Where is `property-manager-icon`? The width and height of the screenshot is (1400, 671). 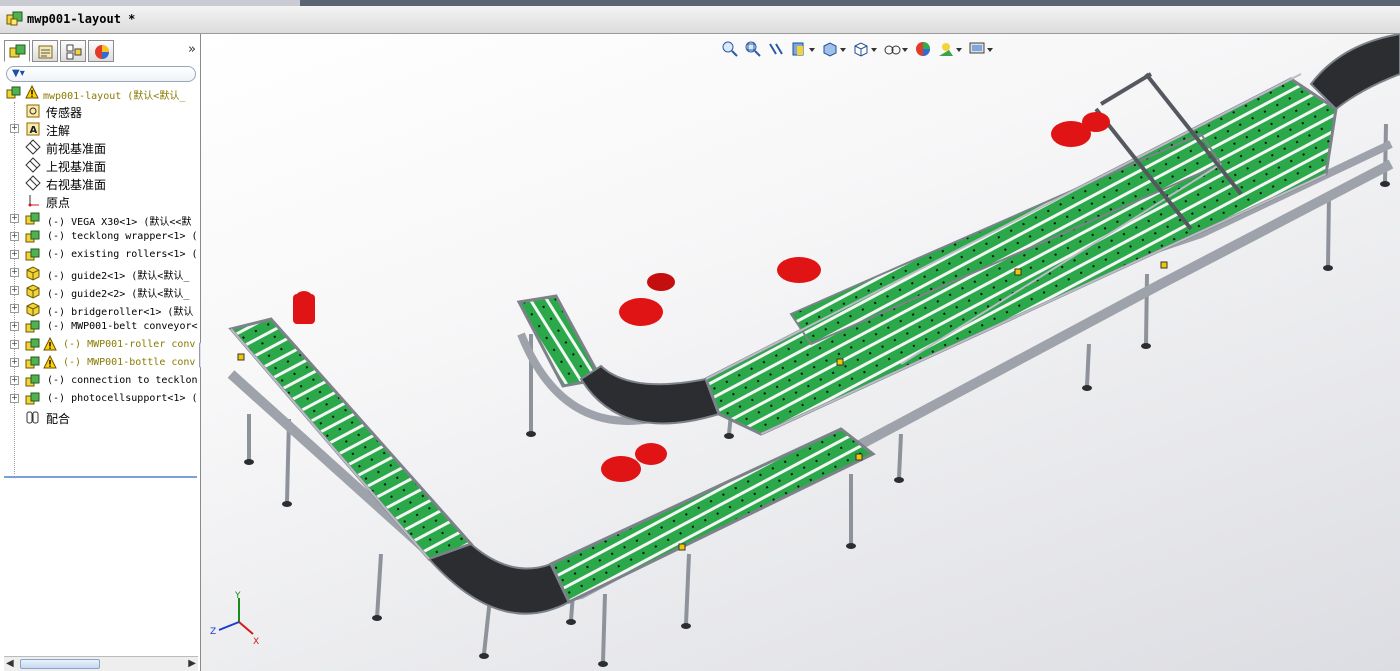
property-manager-icon is located at coordinates (45, 52).